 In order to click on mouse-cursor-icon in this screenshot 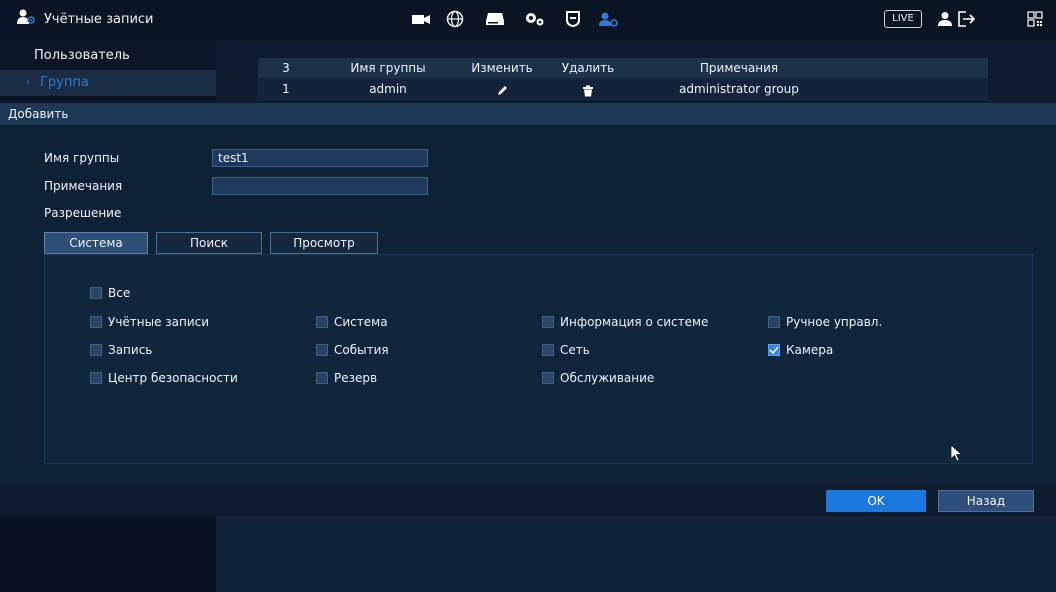, I will do `click(957, 455)`.